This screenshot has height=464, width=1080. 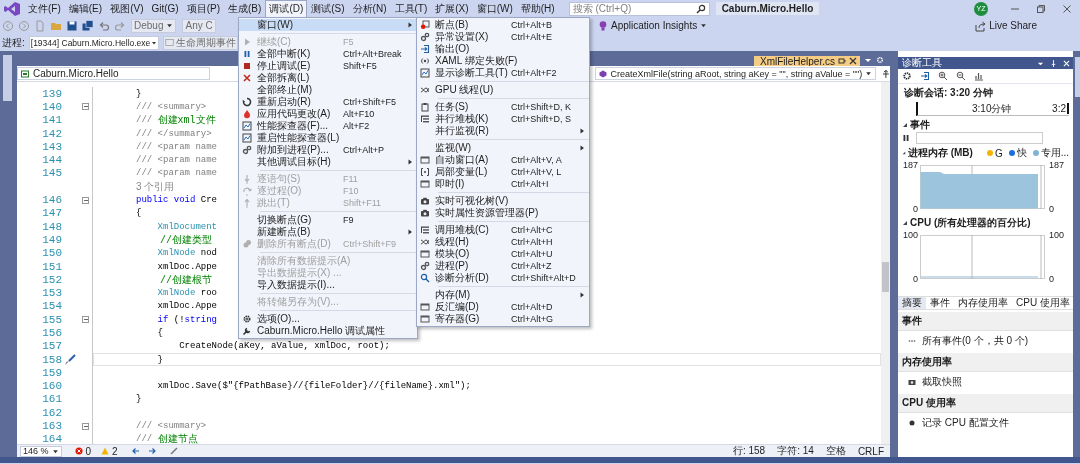 What do you see at coordinates (199, 25) in the screenshot?
I see `platform-dropdown: Any C` at bounding box center [199, 25].